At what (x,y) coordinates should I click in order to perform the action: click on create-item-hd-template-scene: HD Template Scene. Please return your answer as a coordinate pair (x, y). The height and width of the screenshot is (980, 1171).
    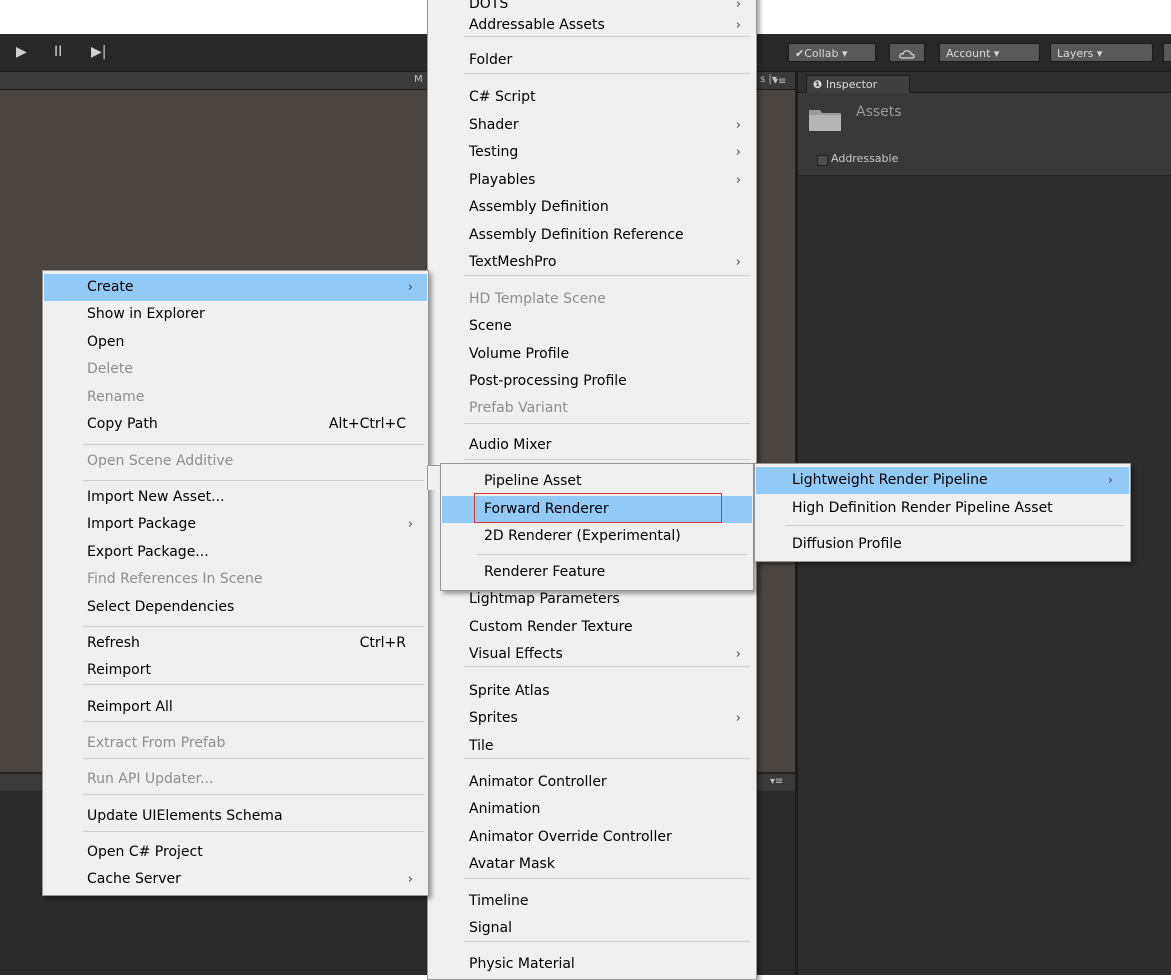
    Looking at the image, I should click on (592, 299).